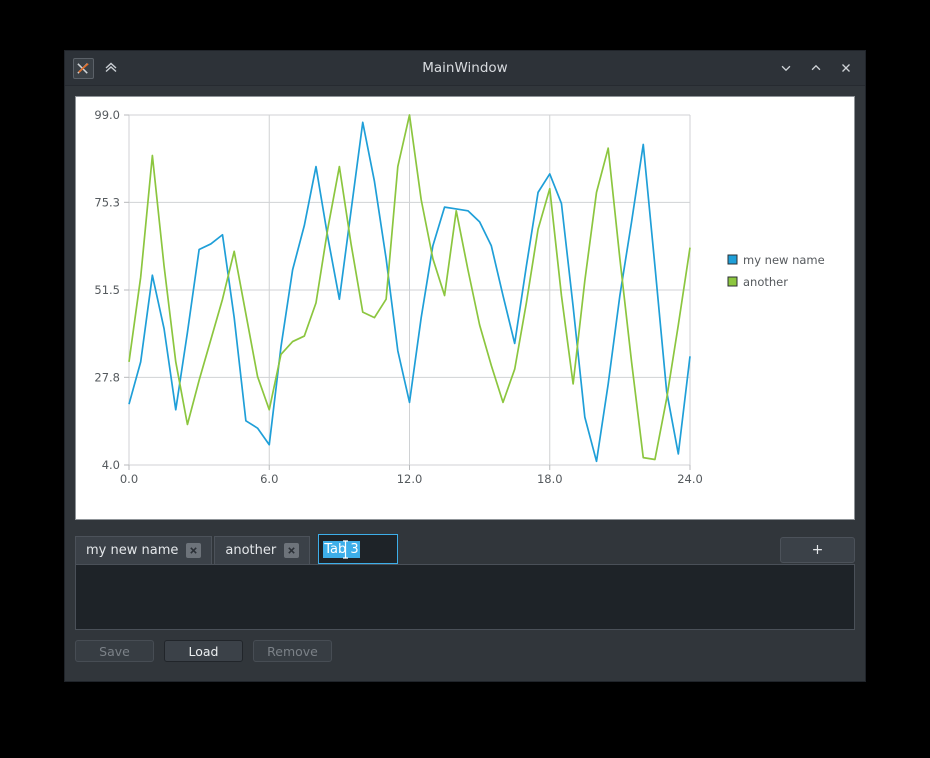 The image size is (930, 758). Describe the element at coordinates (765, 282) in the screenshot. I see `legend-label: another` at that location.